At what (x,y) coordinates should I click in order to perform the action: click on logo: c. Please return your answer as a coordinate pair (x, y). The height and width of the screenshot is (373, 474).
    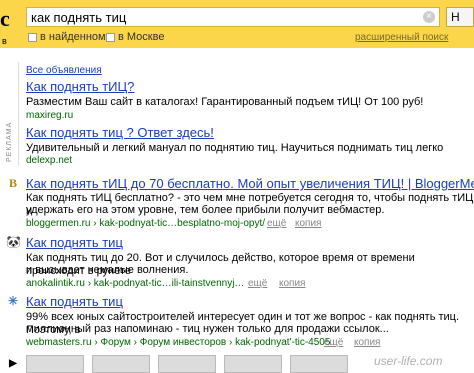
    Looking at the image, I should click on (5, 19).